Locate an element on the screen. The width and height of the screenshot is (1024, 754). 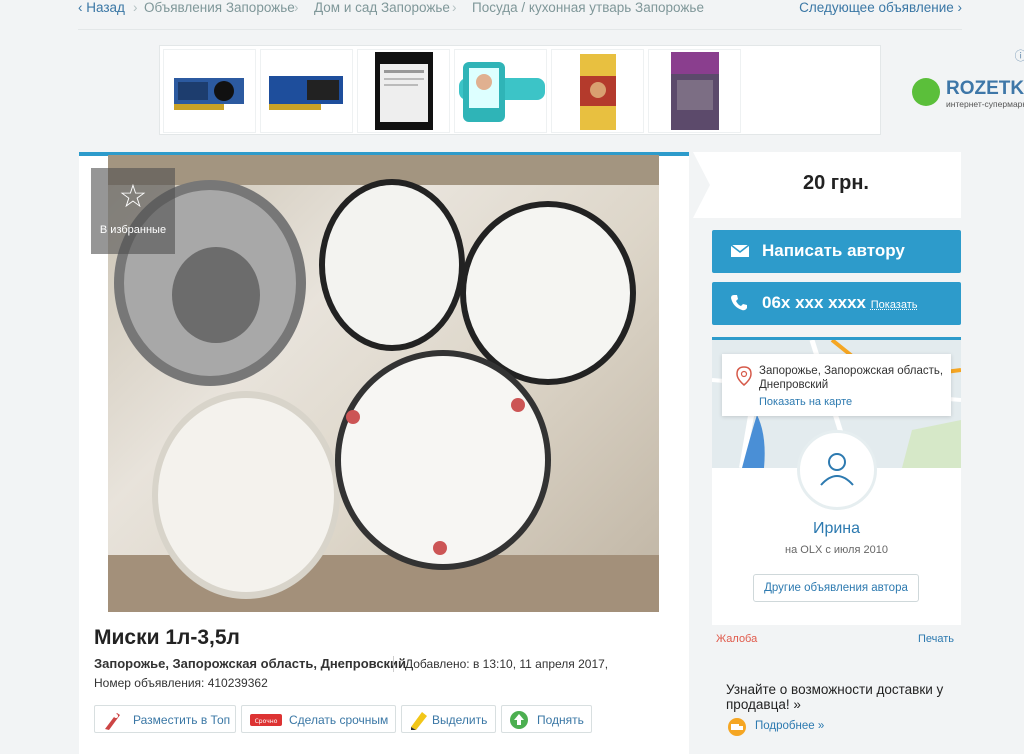
phone-button: 06x xxx xxxx Показать is located at coordinates (836, 303).